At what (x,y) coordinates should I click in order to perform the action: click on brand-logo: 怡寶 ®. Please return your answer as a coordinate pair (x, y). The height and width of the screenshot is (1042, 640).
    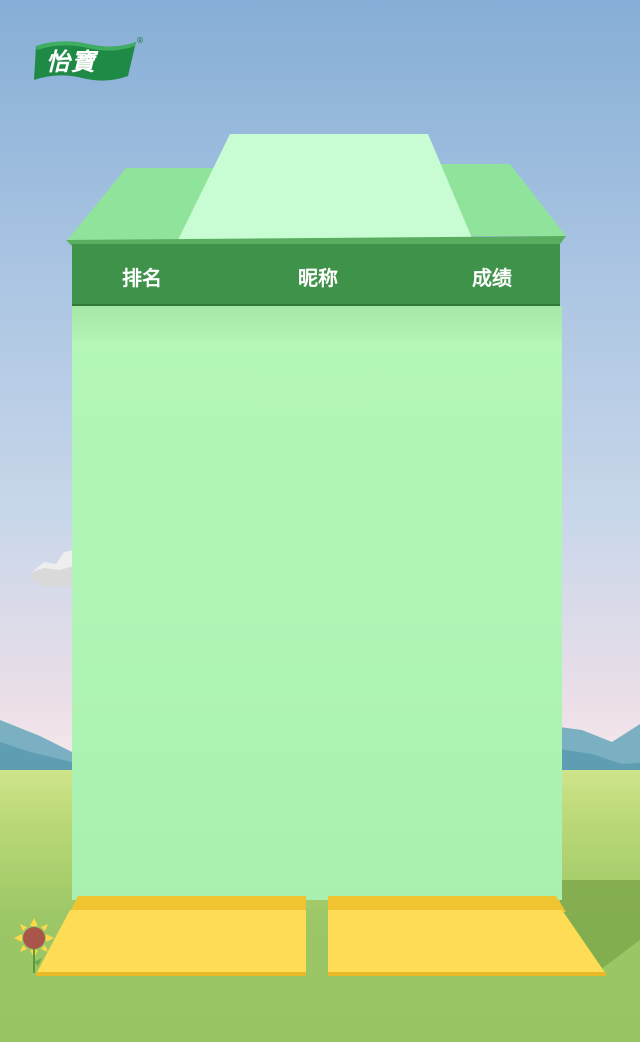
    Looking at the image, I should click on (89, 60).